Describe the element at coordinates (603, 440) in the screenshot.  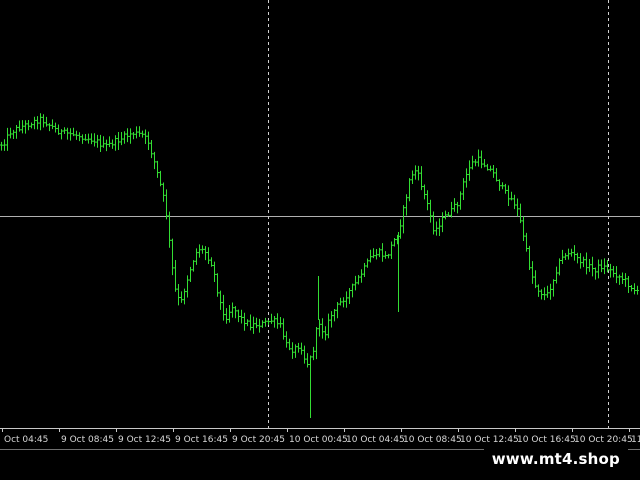
I see `time-tick-label: 10 Oct 20:45` at that location.